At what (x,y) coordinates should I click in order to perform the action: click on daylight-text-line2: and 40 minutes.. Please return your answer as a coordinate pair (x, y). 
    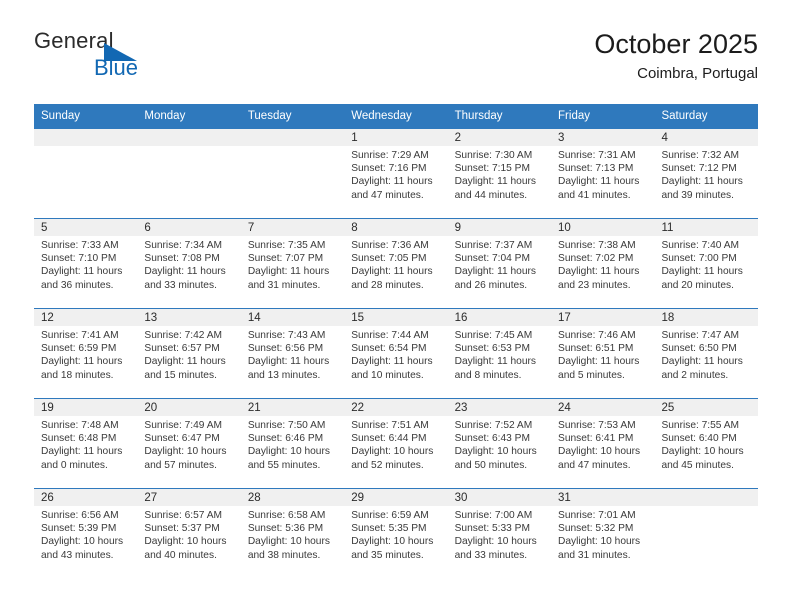
    Looking at the image, I should click on (180, 555).